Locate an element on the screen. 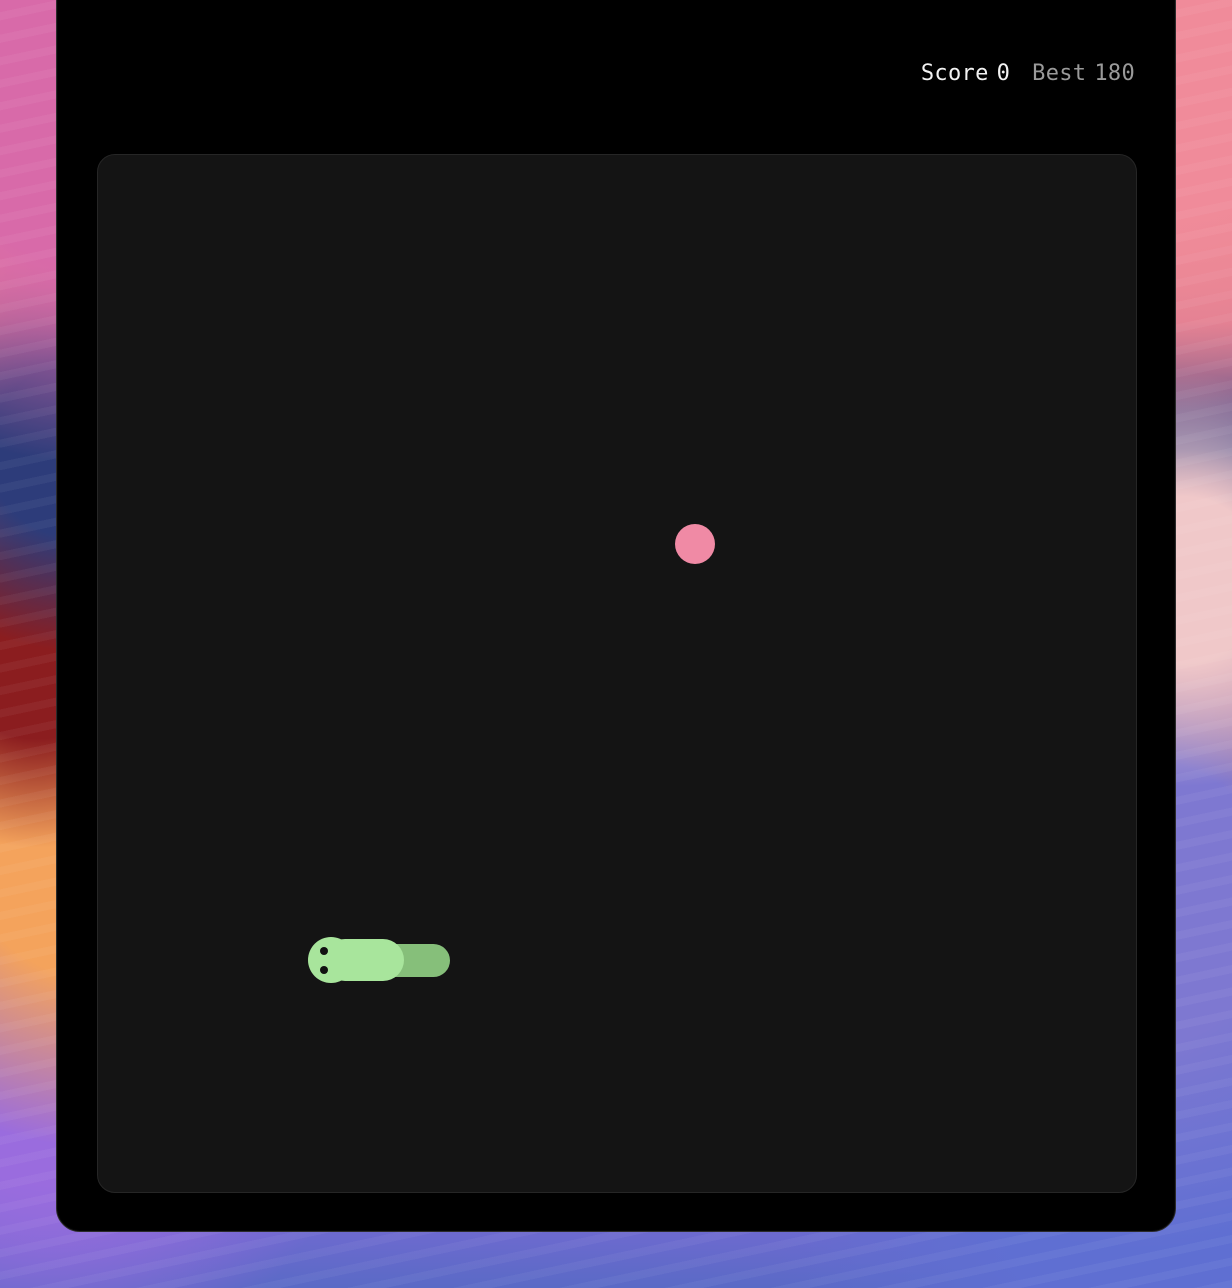  game-header: Score 0 Best 180 is located at coordinates (616, 65).